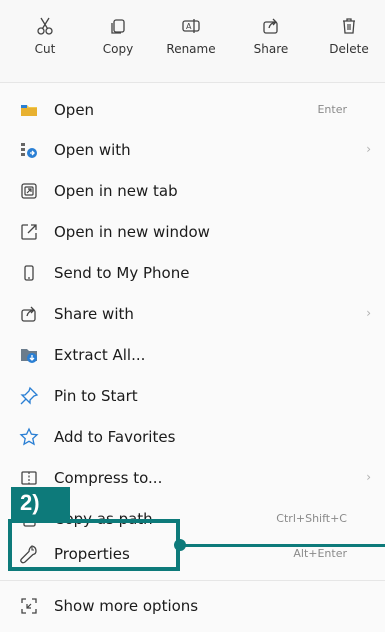  I want to click on compress-icon, so click(29, 478).